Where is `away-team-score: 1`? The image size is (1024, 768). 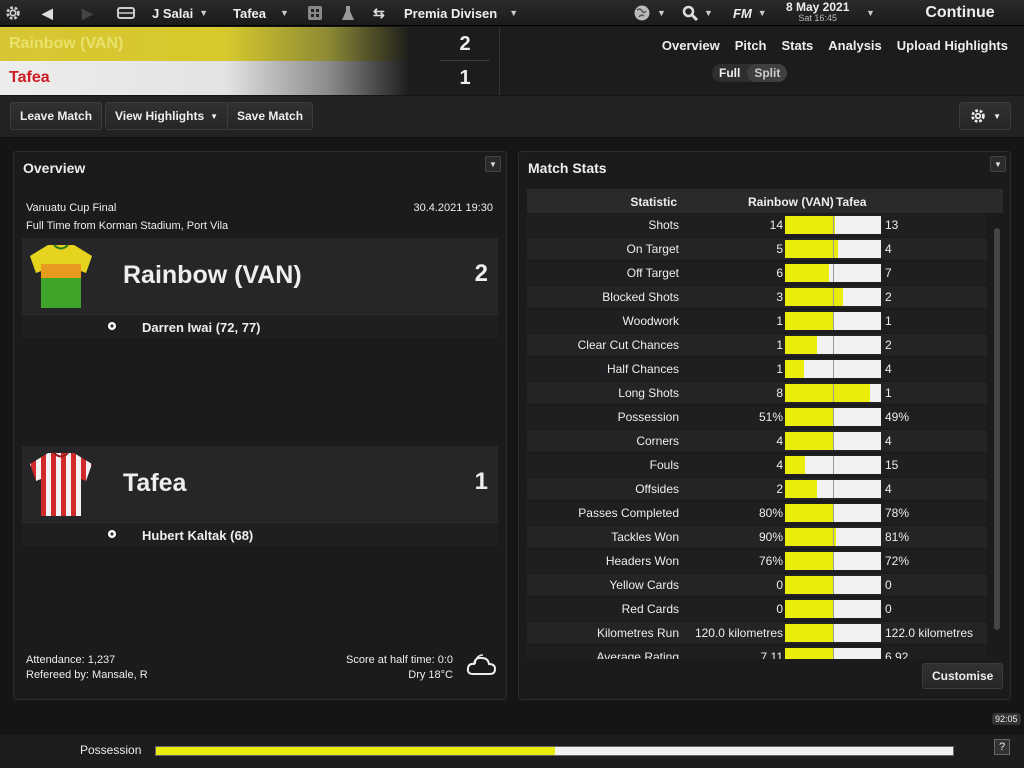 away-team-score: 1 is located at coordinates (481, 481).